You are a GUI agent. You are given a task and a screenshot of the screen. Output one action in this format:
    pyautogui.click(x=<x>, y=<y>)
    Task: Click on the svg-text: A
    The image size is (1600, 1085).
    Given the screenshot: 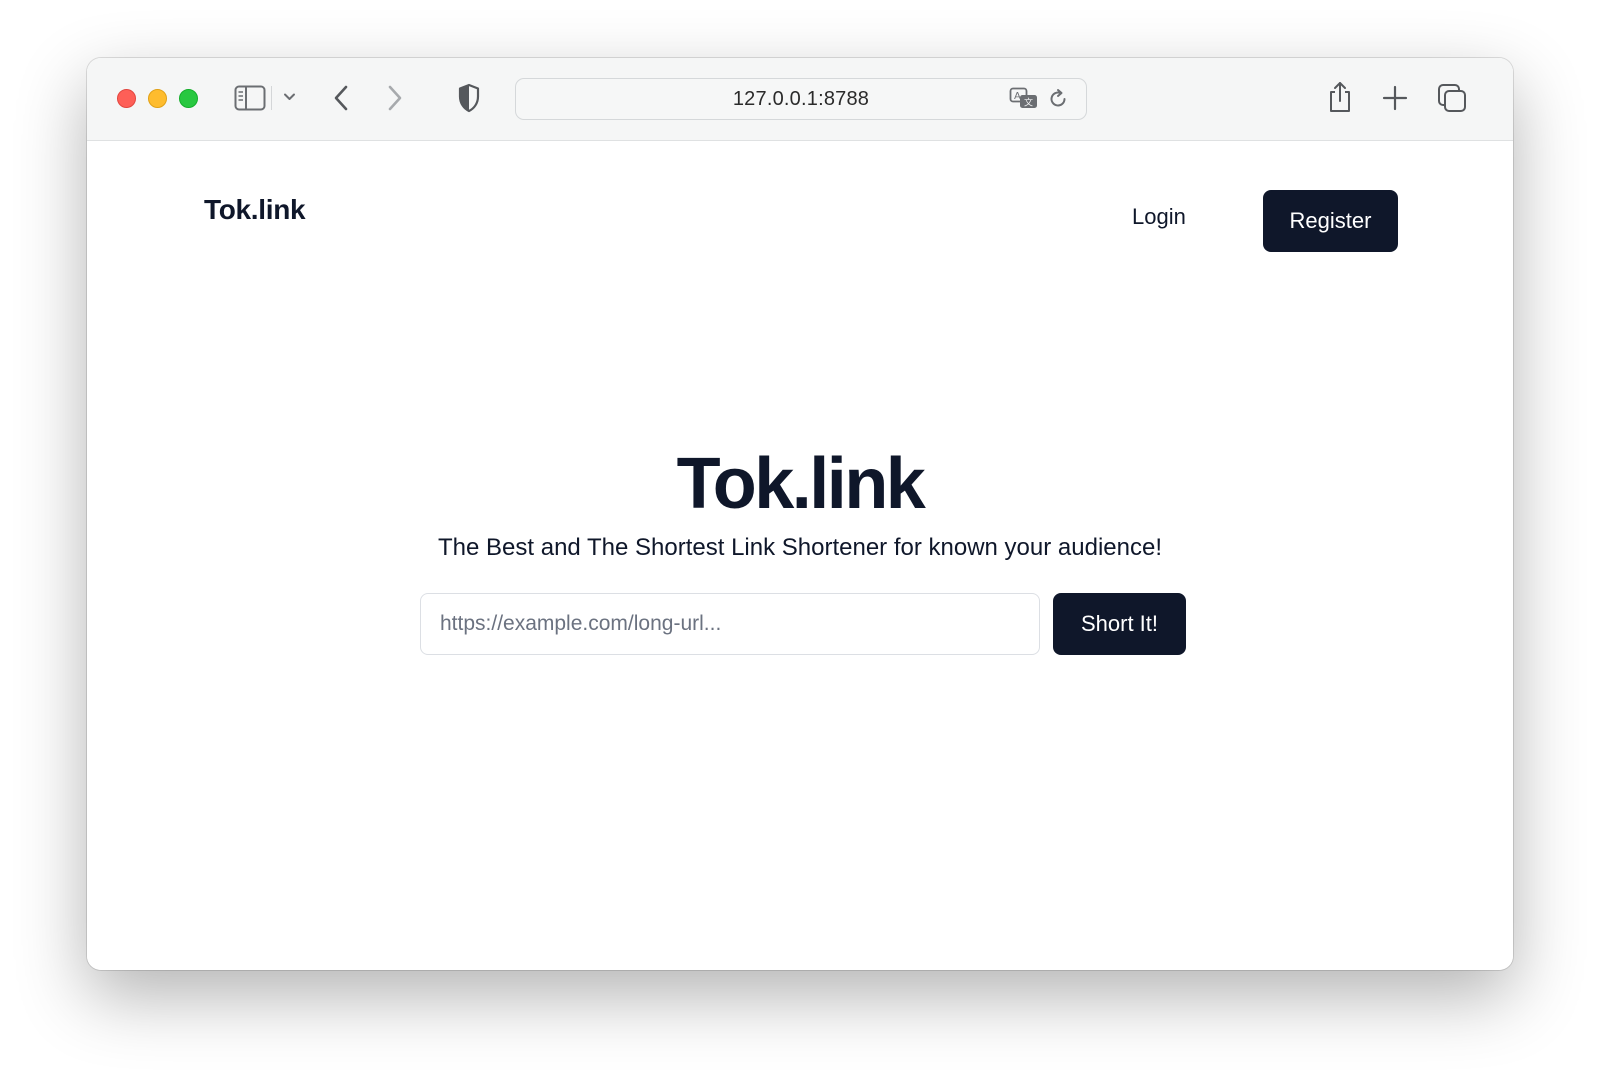 What is the action you would take?
    pyautogui.click(x=1017, y=96)
    